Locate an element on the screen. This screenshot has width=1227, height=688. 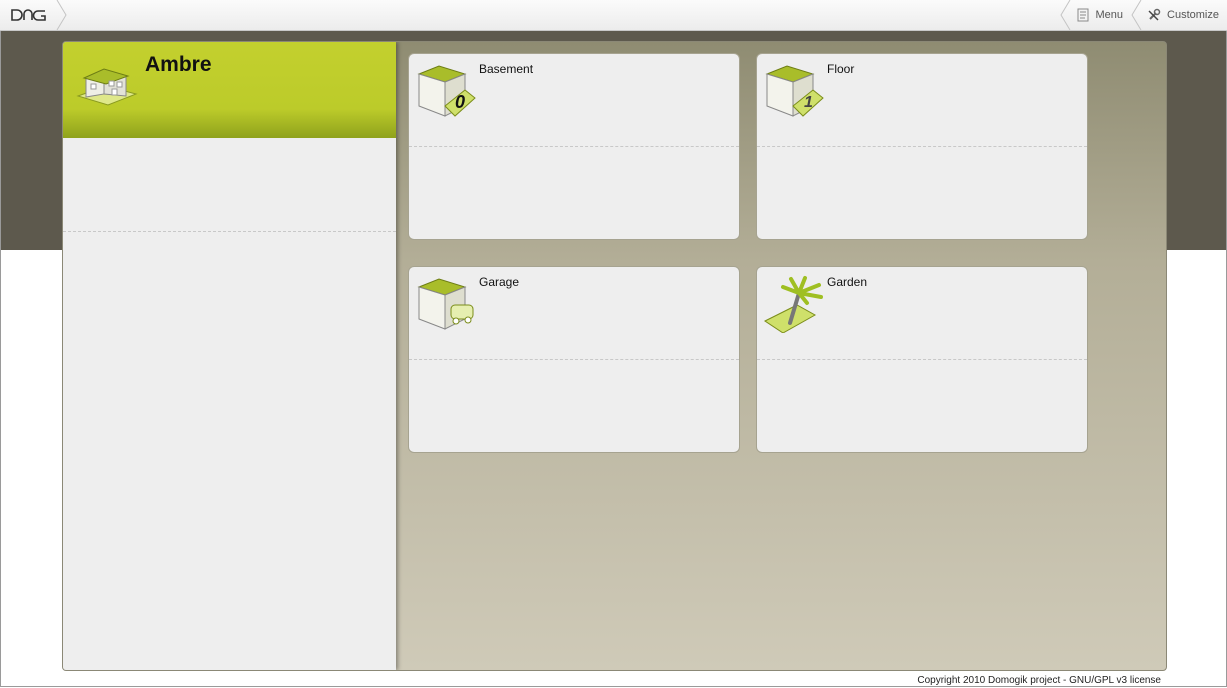
garage-icon is located at coordinates (445, 304).